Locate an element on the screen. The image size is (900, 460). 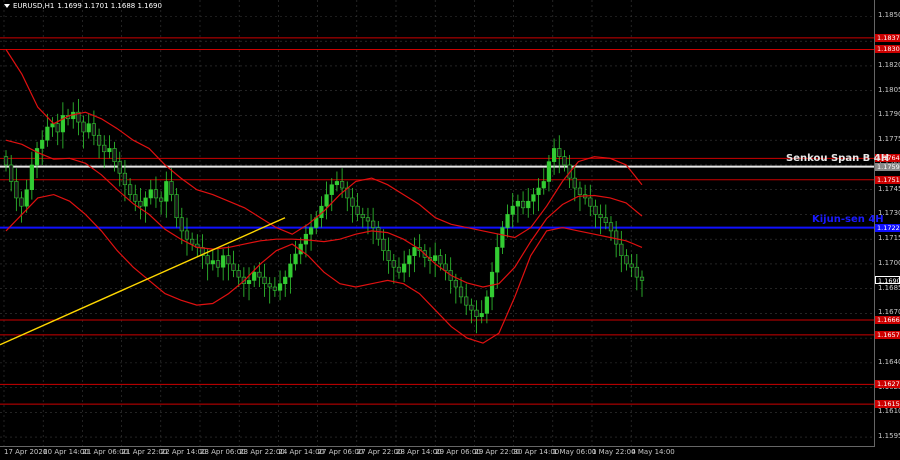
symbol-header: EURUSD,H1 1.1699 1.1701 1.1688 1.1690 is located at coordinates (83, 6).